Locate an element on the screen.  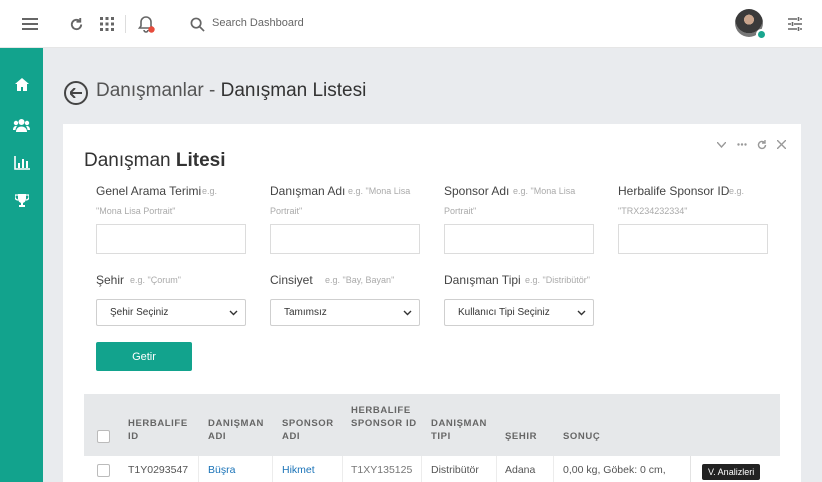
col-header-sponsor-id: HERBALIFE SPONSOR ID is located at coordinates (384, 417).